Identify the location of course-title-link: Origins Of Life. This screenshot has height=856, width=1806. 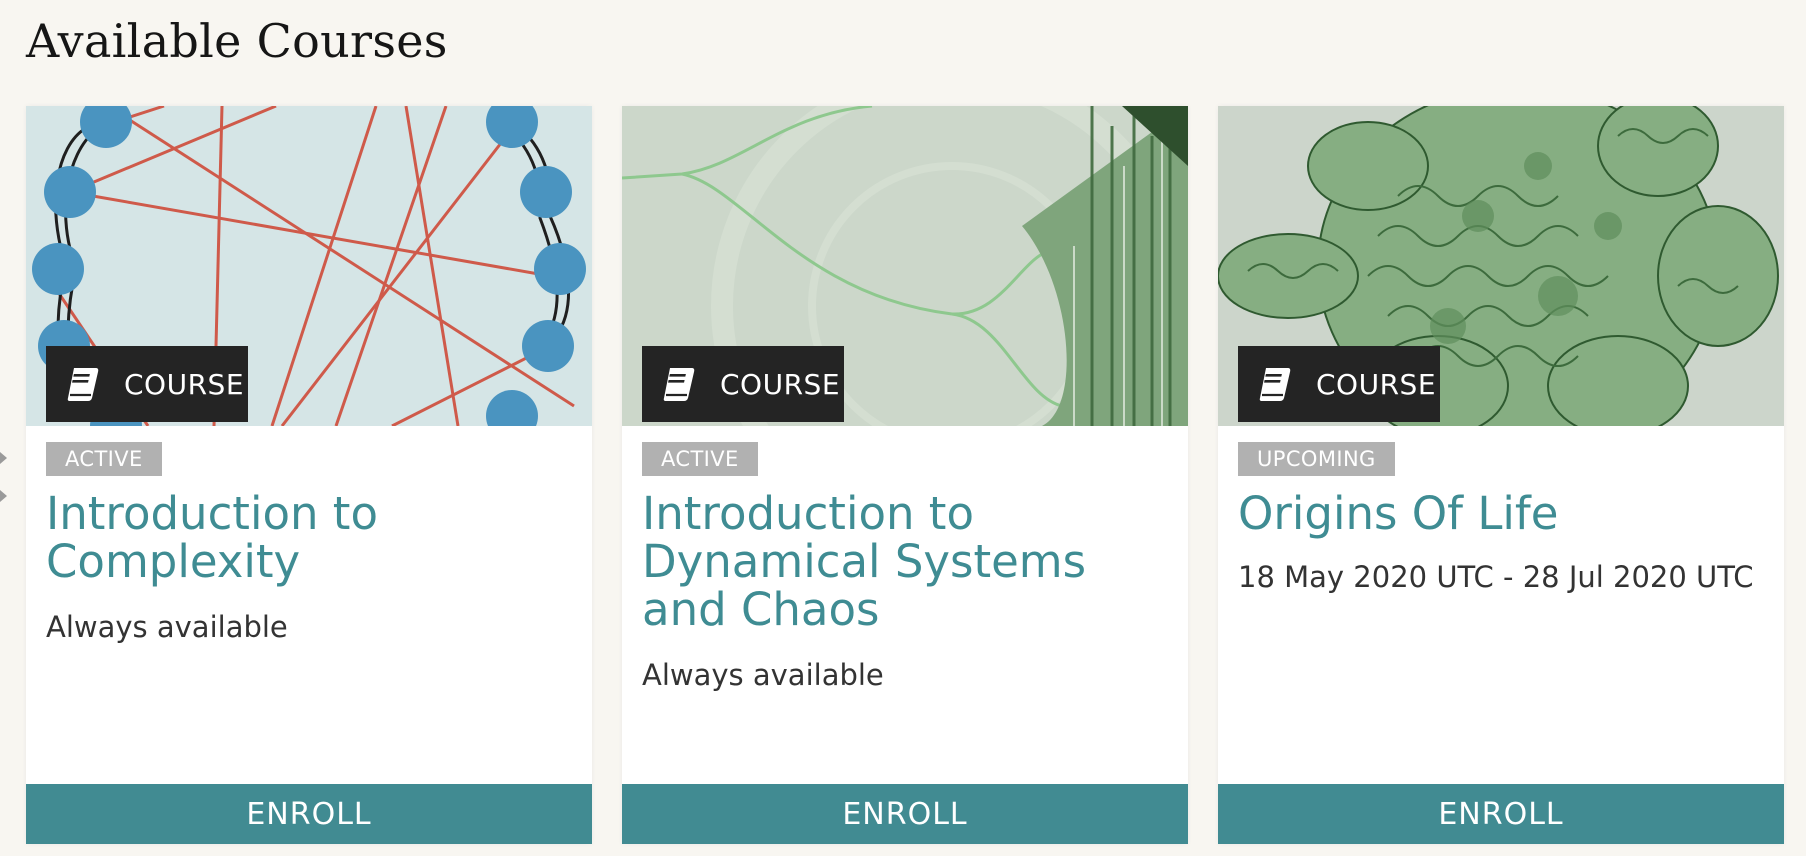
(1503, 514).